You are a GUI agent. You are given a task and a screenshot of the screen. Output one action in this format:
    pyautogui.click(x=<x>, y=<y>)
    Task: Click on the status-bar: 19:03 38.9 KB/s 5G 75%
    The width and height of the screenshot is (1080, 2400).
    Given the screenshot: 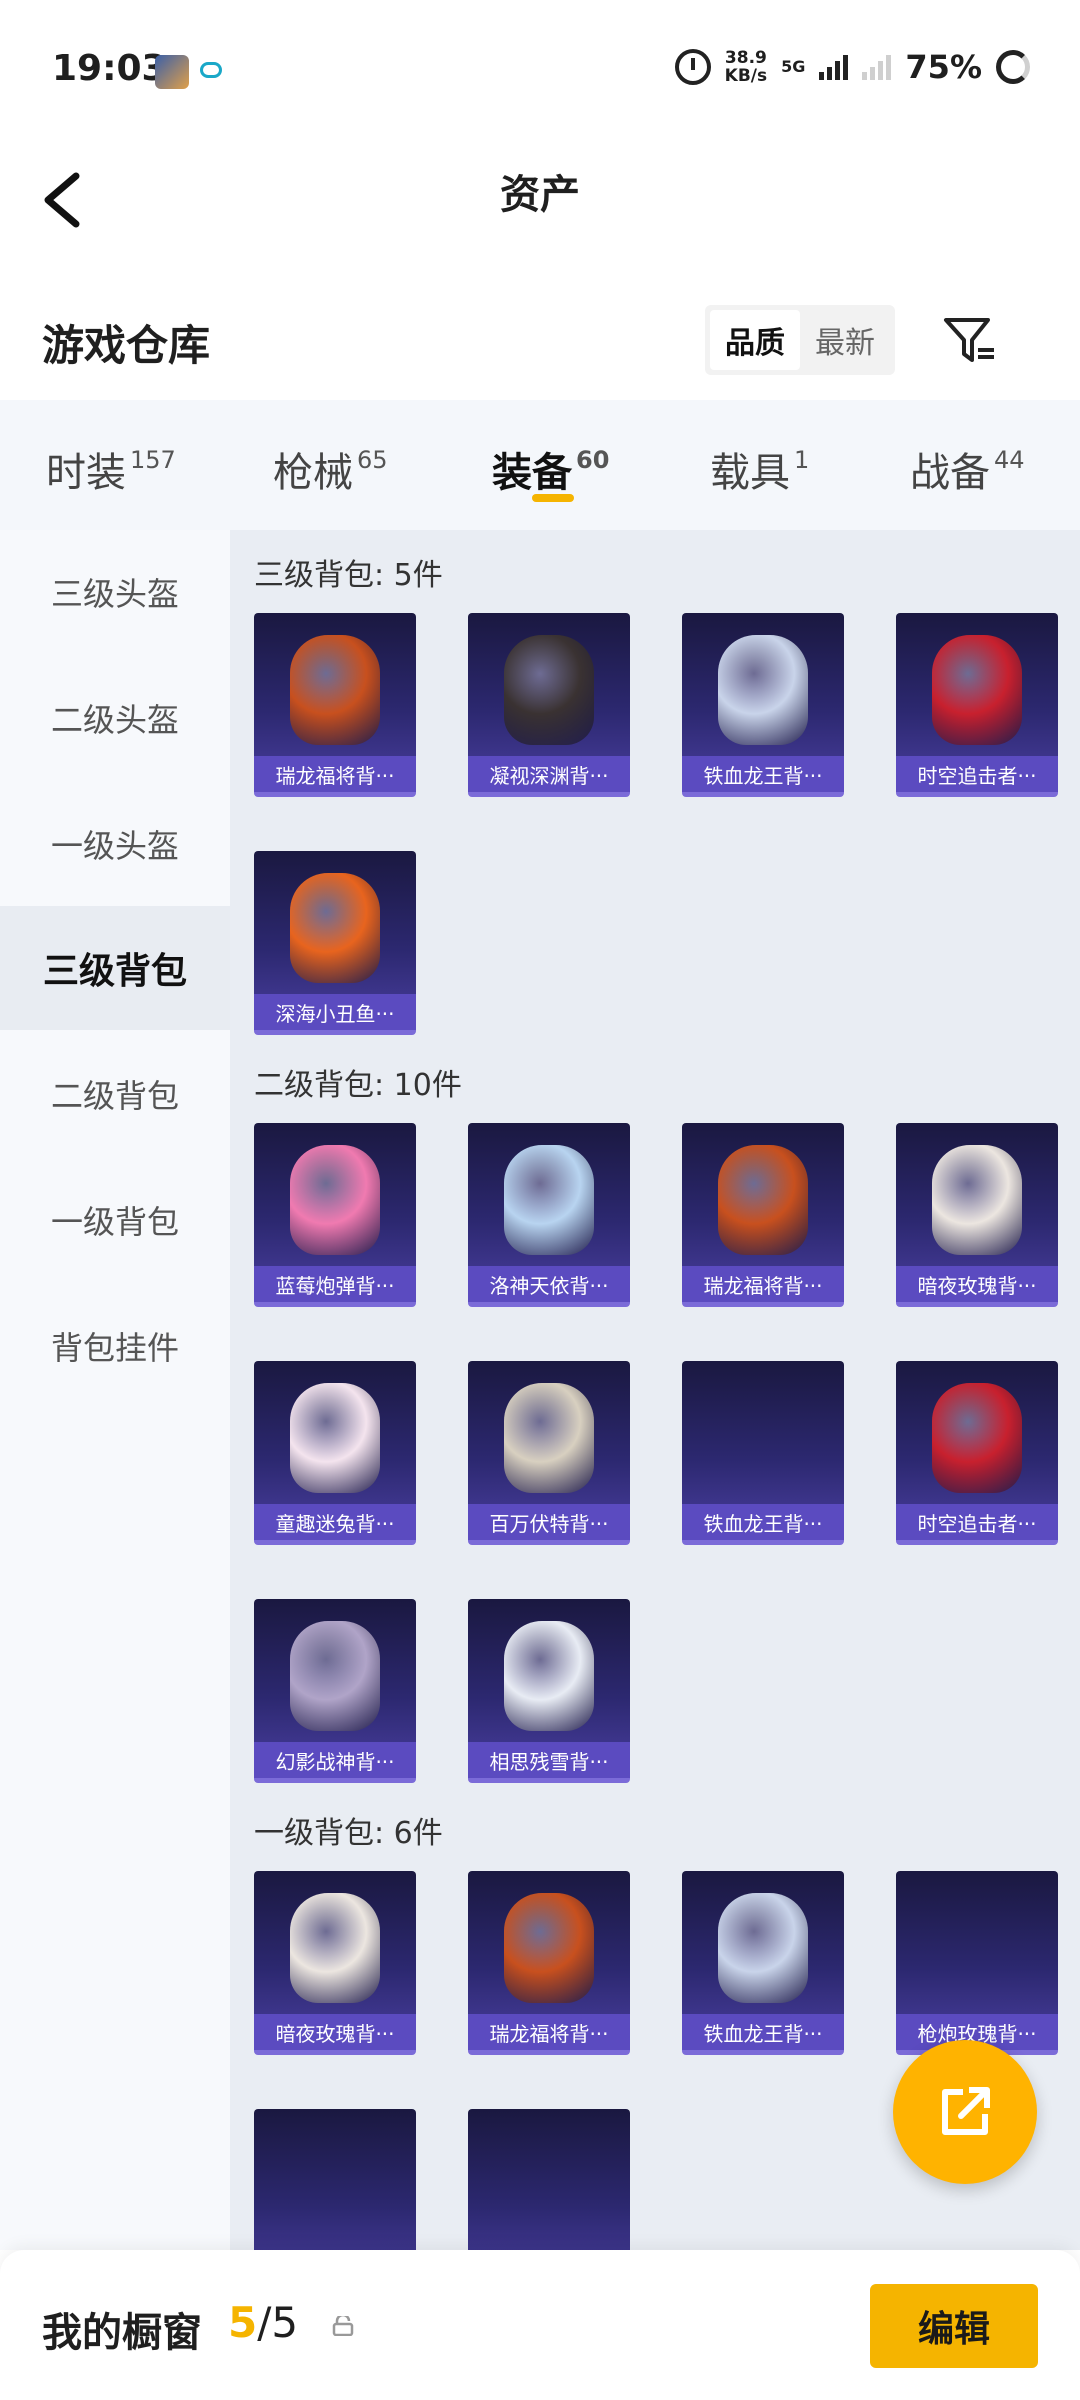 What is the action you would take?
    pyautogui.click(x=540, y=70)
    